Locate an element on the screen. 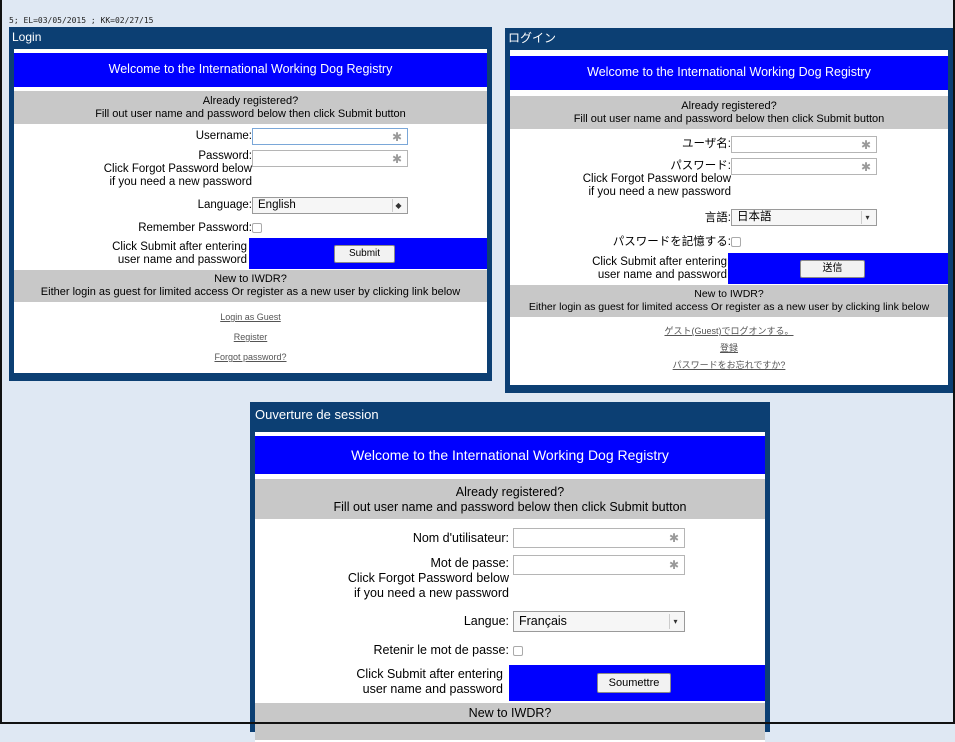  remember-password-label: Remember Password: is located at coordinates (195, 228).